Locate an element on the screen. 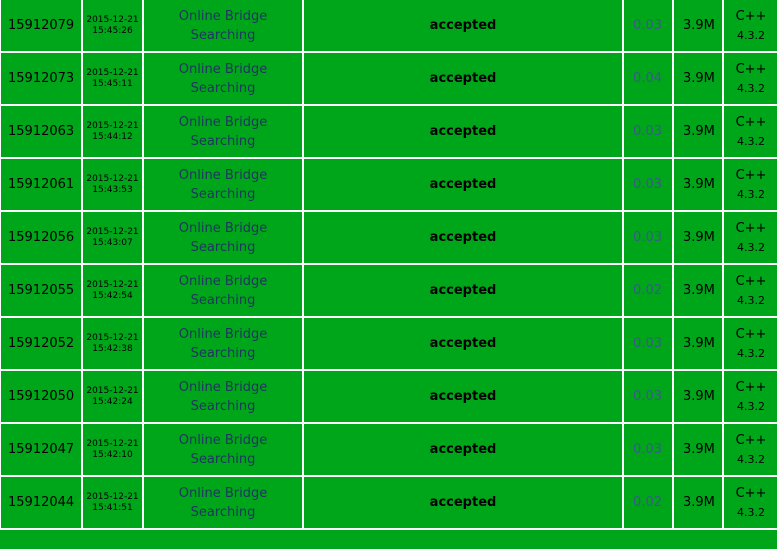 Image resolution: width=777 pixels, height=549 pixels. submission-time: 15:42:38 is located at coordinates (112, 348).